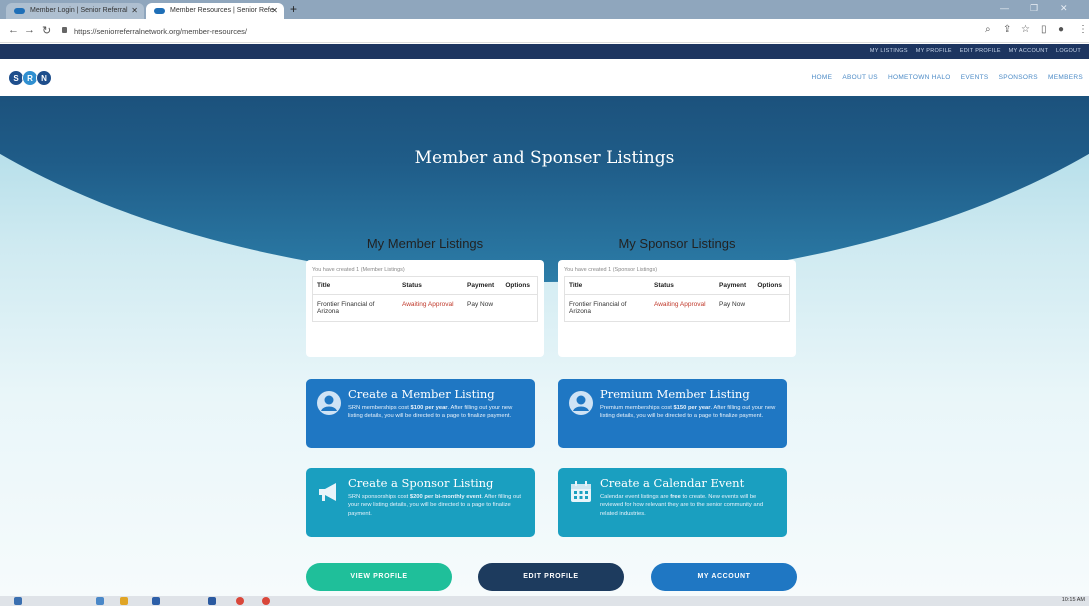  I want to click on profile-avatar-icon: ●, so click(1061, 29).